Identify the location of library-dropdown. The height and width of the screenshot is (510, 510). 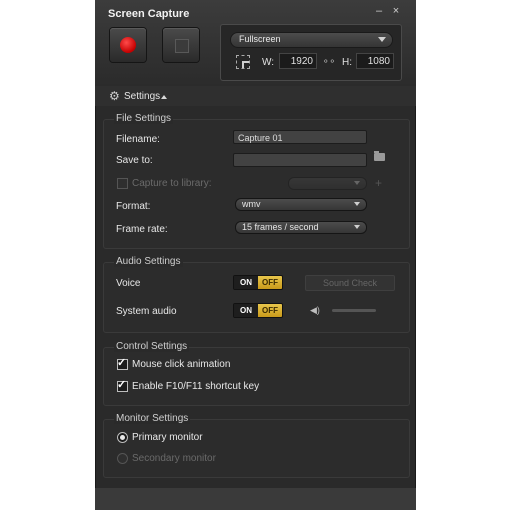
(327, 183).